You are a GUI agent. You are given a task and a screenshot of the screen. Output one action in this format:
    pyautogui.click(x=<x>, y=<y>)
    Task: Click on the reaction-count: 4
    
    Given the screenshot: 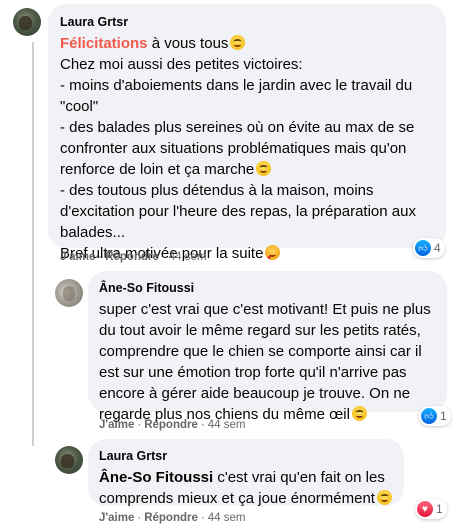 What is the action you would take?
    pyautogui.click(x=437, y=248)
    